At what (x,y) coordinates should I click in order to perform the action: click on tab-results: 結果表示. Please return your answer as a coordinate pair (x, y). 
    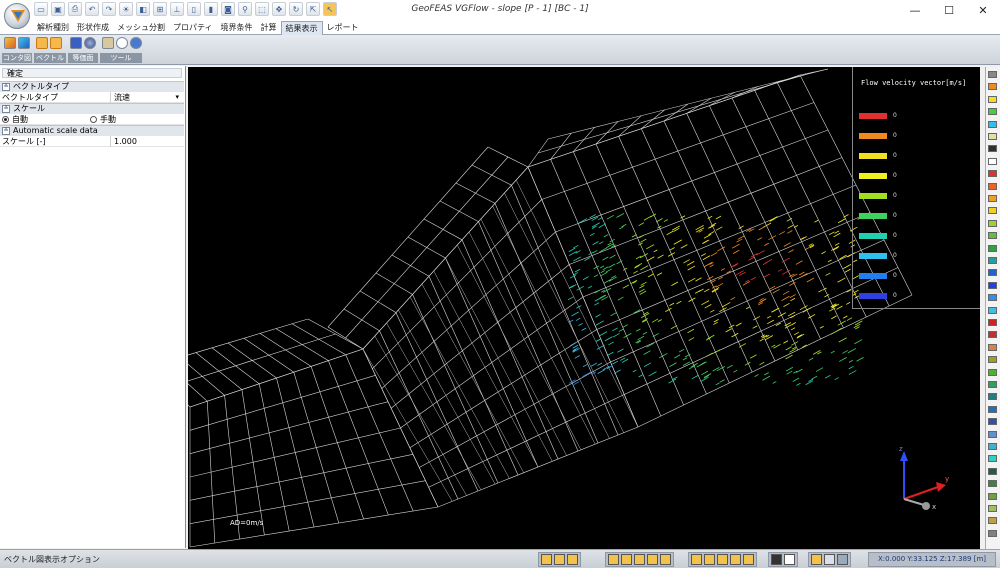
    Looking at the image, I should click on (301, 28).